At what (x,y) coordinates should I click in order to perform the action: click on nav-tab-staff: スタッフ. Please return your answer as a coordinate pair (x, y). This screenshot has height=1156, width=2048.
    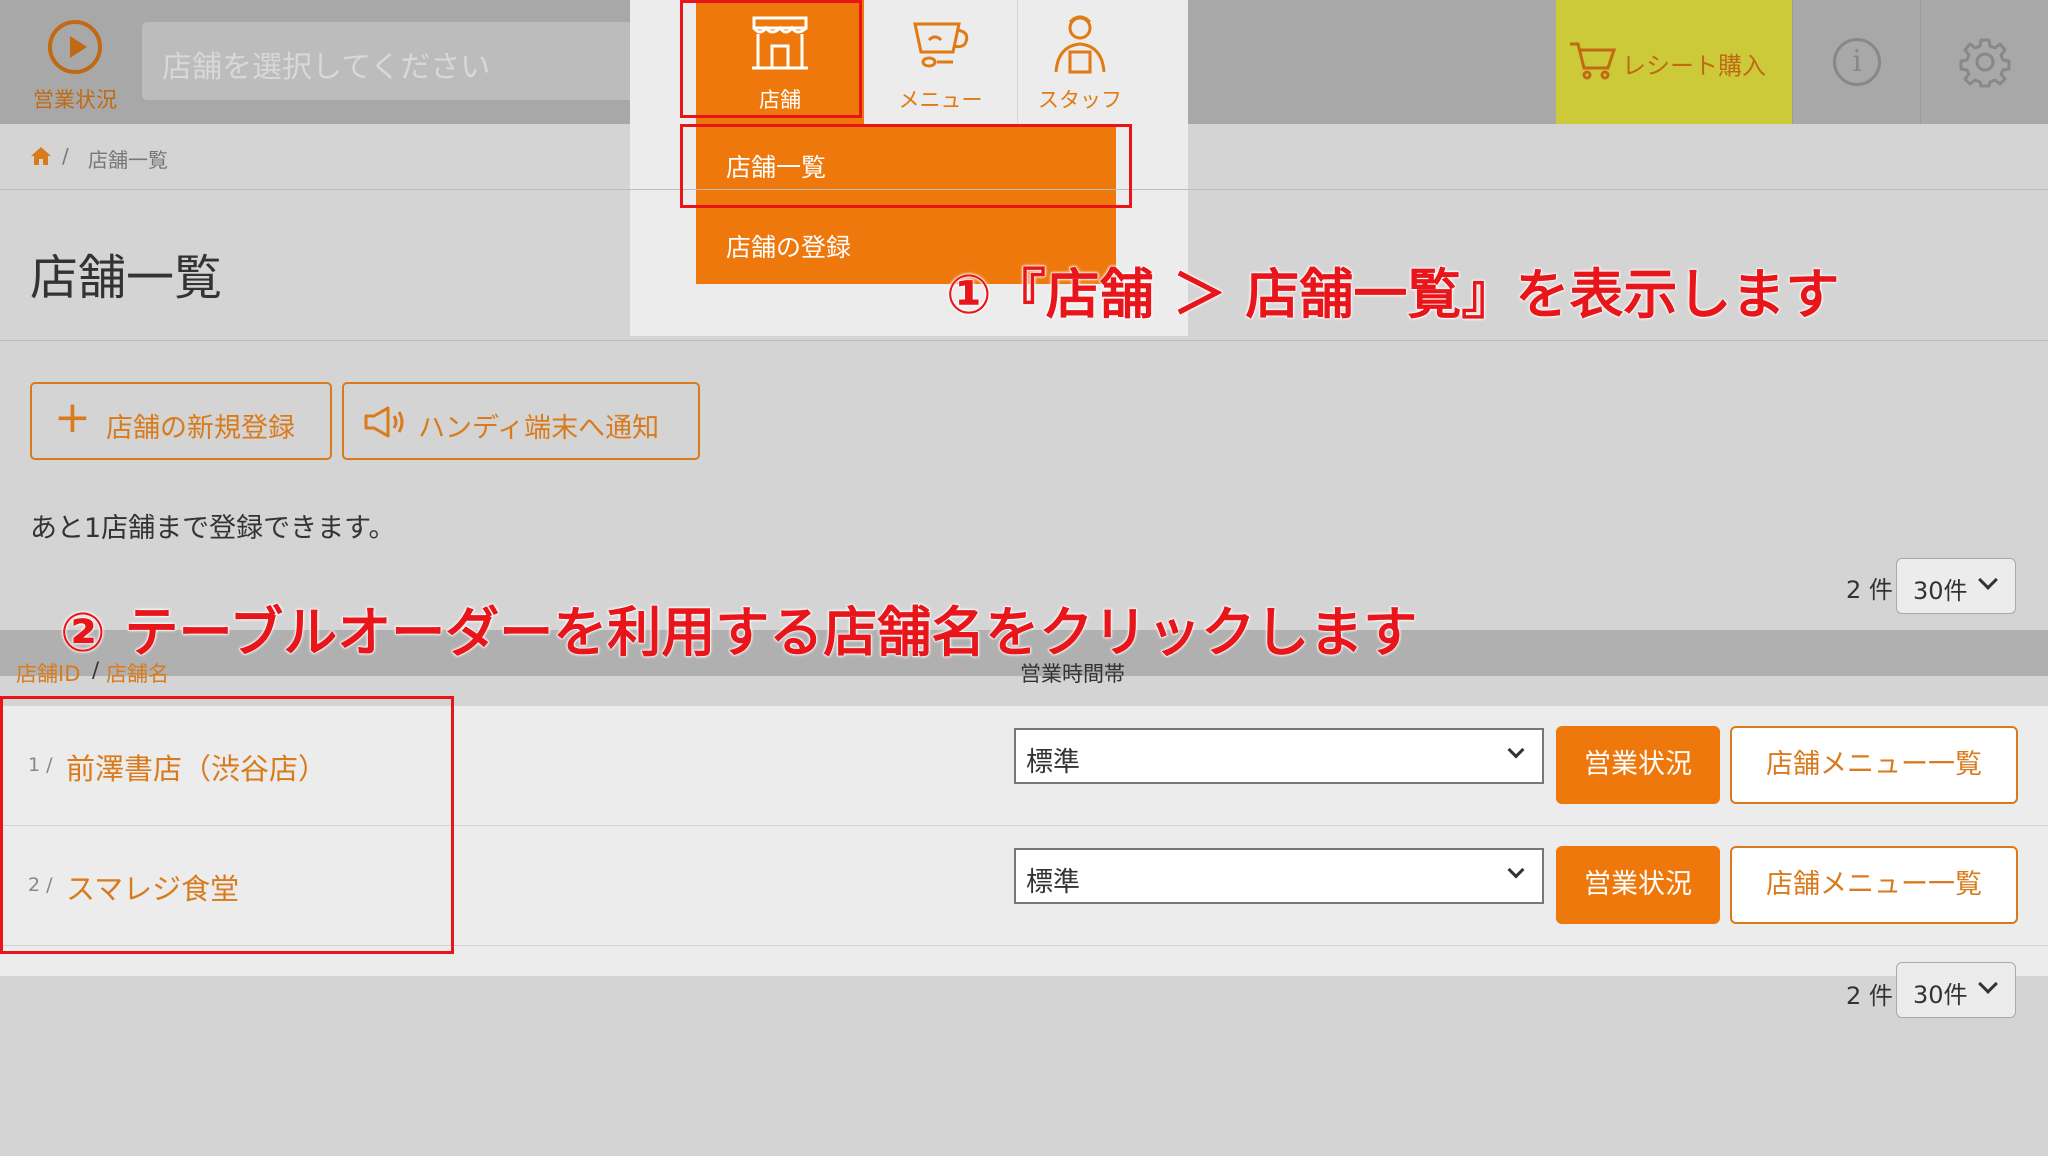
    Looking at the image, I should click on (1080, 62).